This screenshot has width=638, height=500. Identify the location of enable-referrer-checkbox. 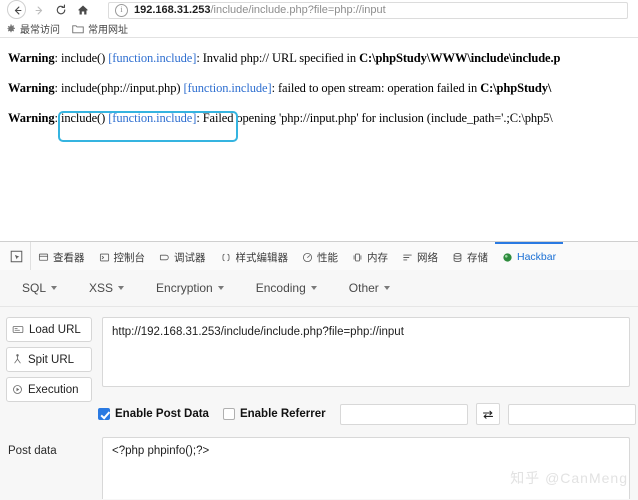
(228, 414).